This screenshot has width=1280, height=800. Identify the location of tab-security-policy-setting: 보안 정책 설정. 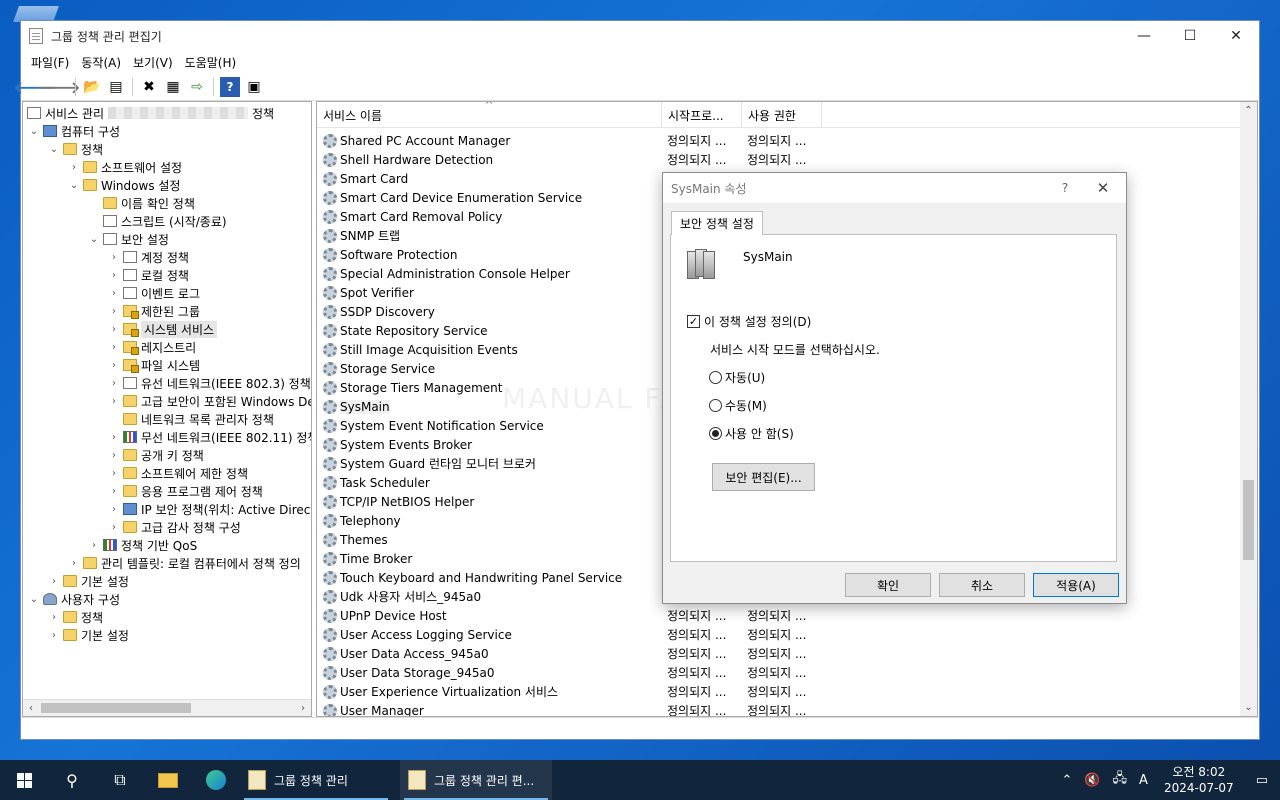
(717, 223).